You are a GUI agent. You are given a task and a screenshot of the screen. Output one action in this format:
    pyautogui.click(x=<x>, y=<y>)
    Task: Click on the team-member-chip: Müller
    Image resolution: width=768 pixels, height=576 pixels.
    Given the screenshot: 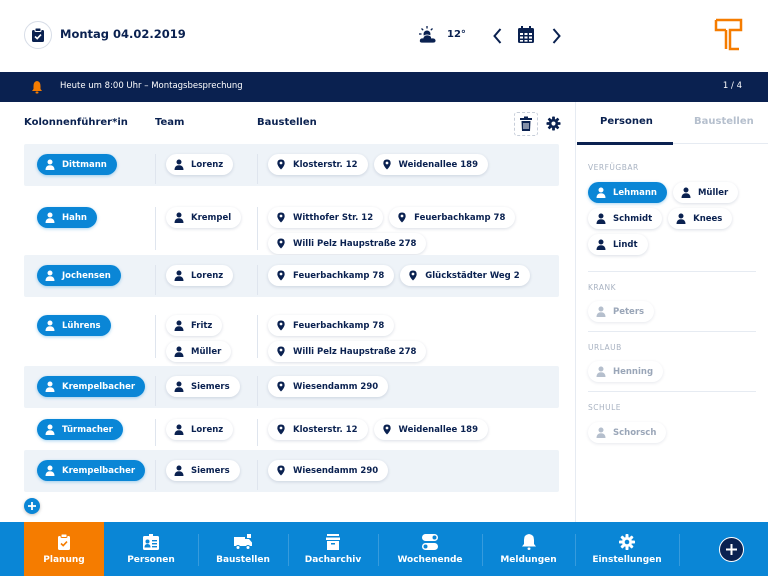 What is the action you would take?
    pyautogui.click(x=199, y=351)
    